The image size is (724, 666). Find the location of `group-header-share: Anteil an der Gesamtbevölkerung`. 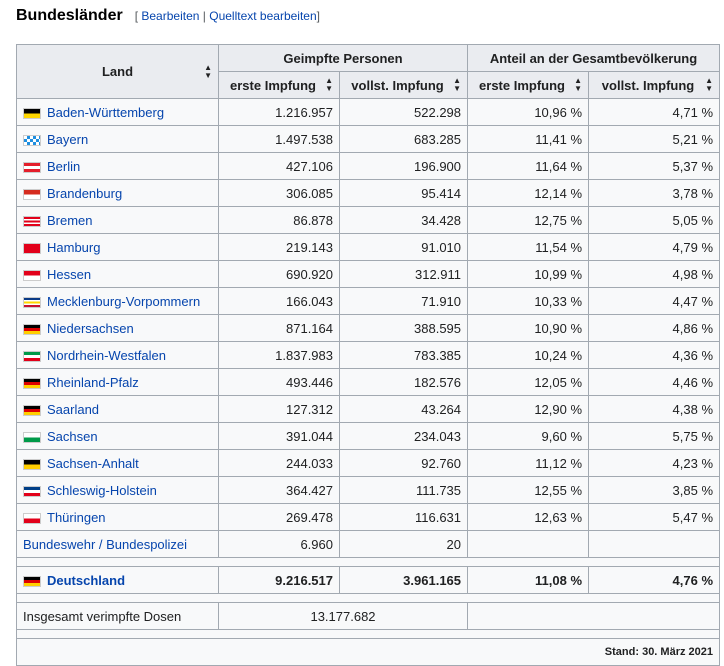

group-header-share: Anteil an der Gesamtbevölkerung is located at coordinates (594, 58).